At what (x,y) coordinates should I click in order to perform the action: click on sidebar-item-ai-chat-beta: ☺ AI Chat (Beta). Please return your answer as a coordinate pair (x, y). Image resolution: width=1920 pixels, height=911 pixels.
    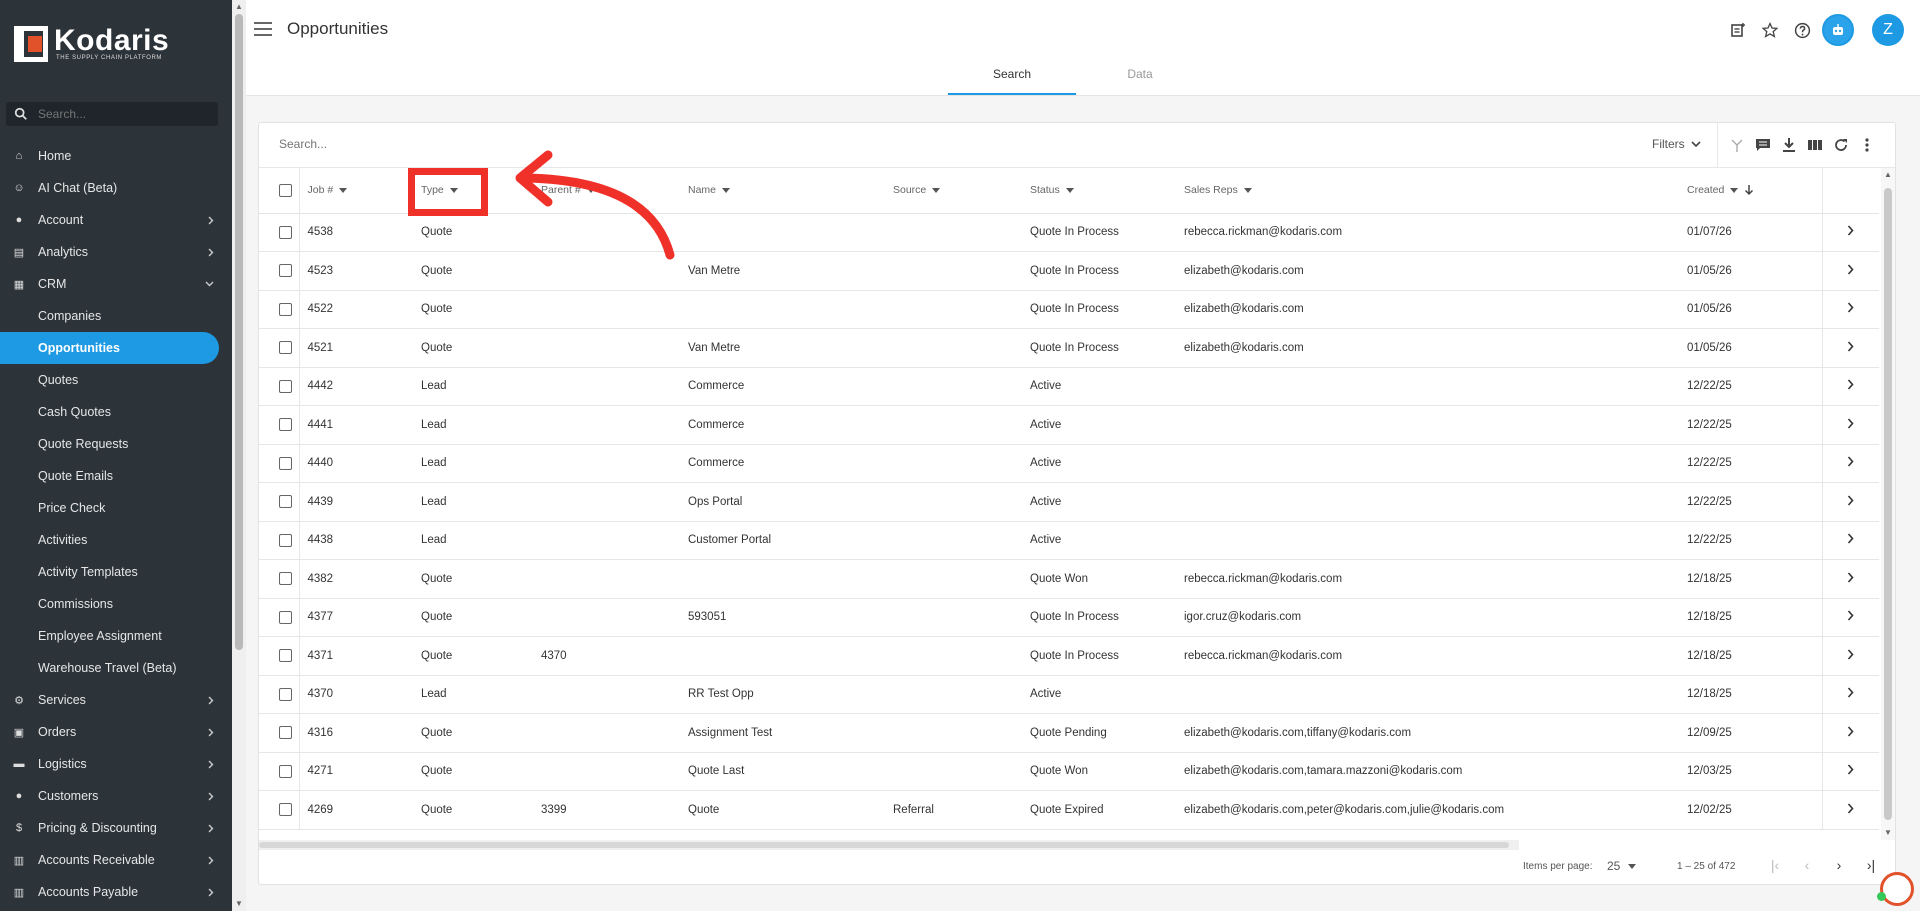
    Looking at the image, I should click on (116, 188).